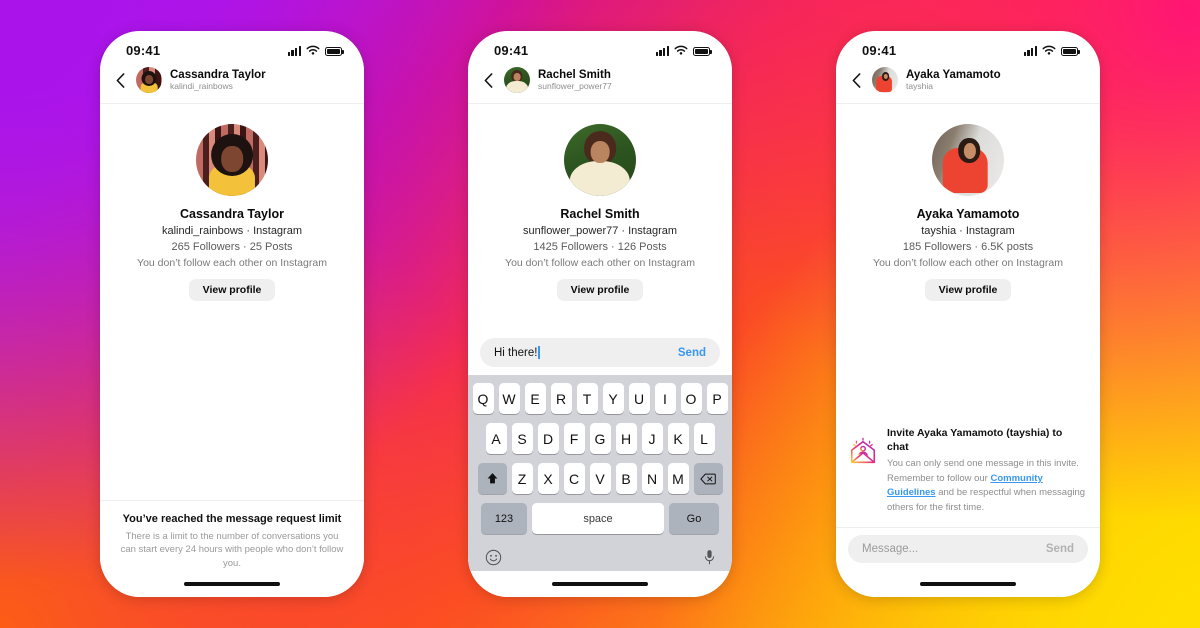 This screenshot has height=628, width=1200. Describe the element at coordinates (492, 478) in the screenshot. I see `shift-key` at that location.